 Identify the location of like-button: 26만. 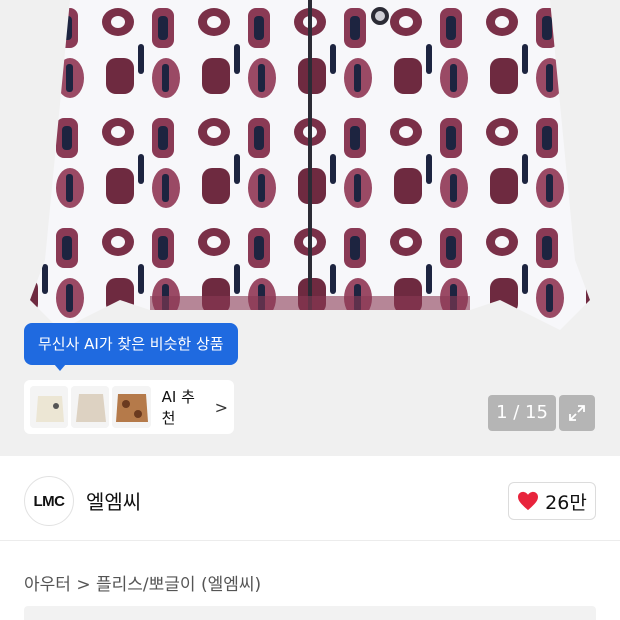
(552, 501).